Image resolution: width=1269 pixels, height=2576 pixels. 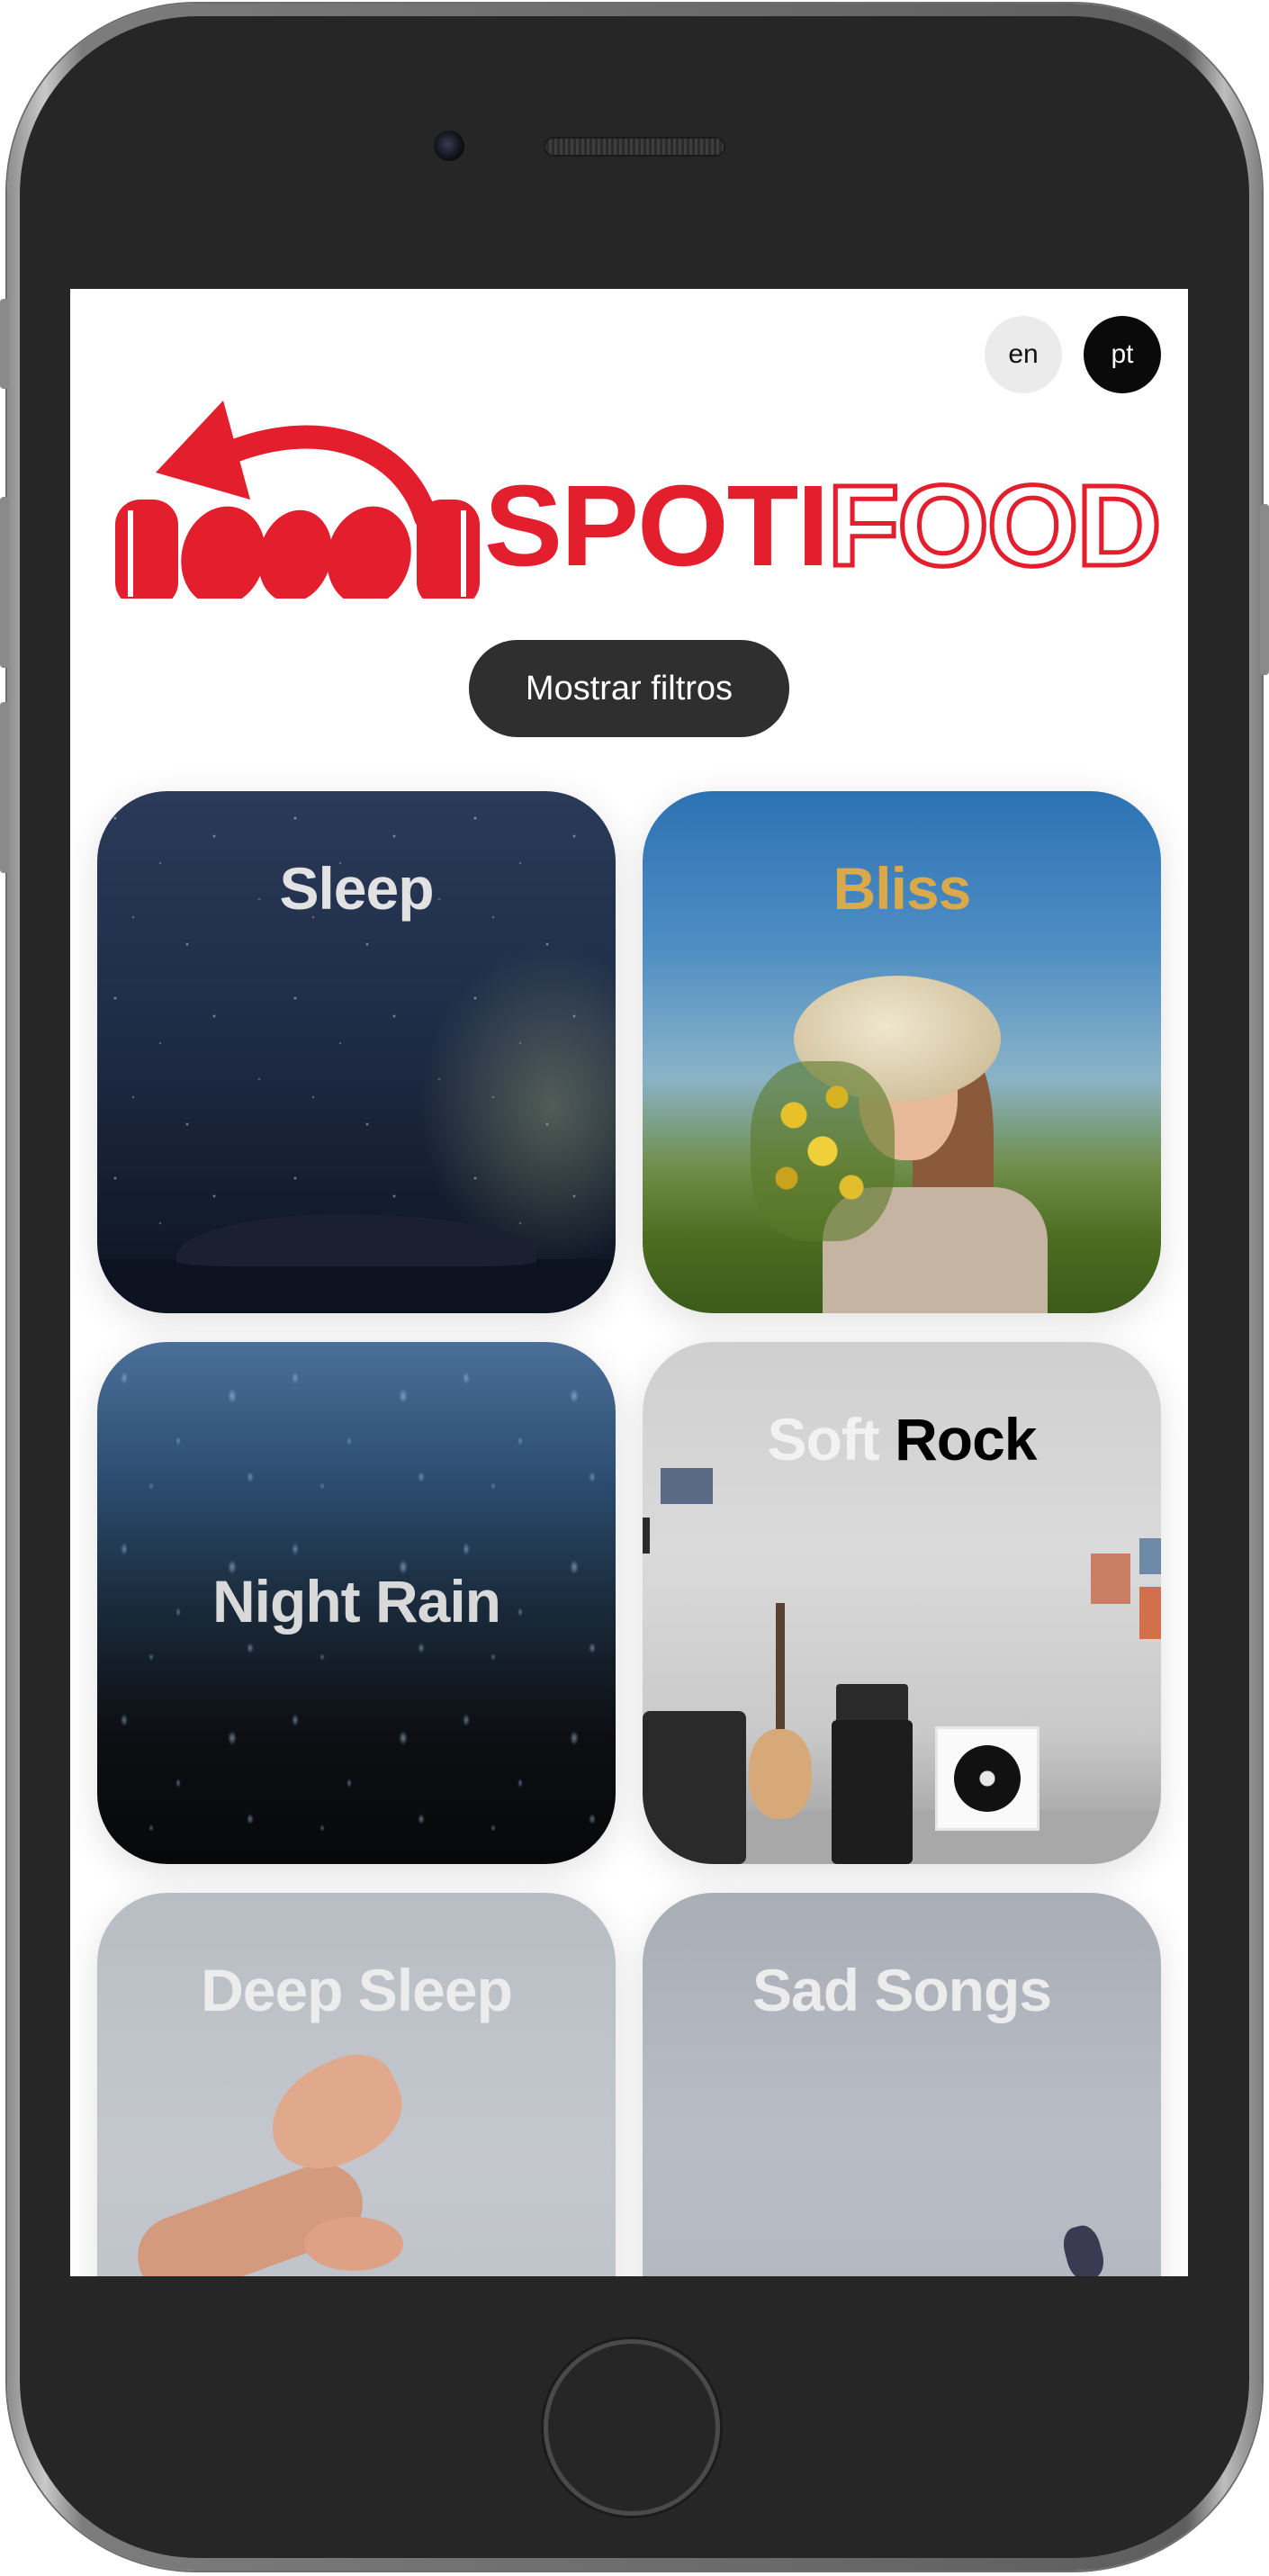 What do you see at coordinates (634, 147) in the screenshot?
I see `earpiece-speaker` at bounding box center [634, 147].